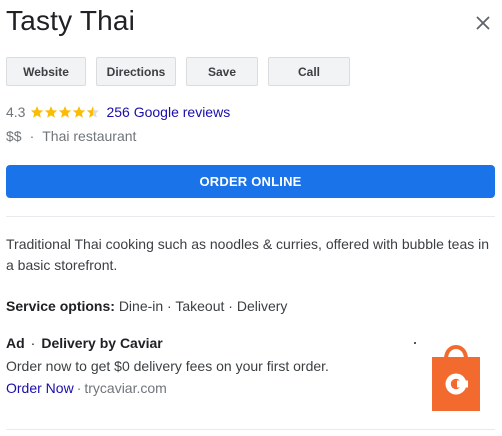 Image resolution: width=502 pixels, height=436 pixels. I want to click on service-options-label: Service options:, so click(60, 306).